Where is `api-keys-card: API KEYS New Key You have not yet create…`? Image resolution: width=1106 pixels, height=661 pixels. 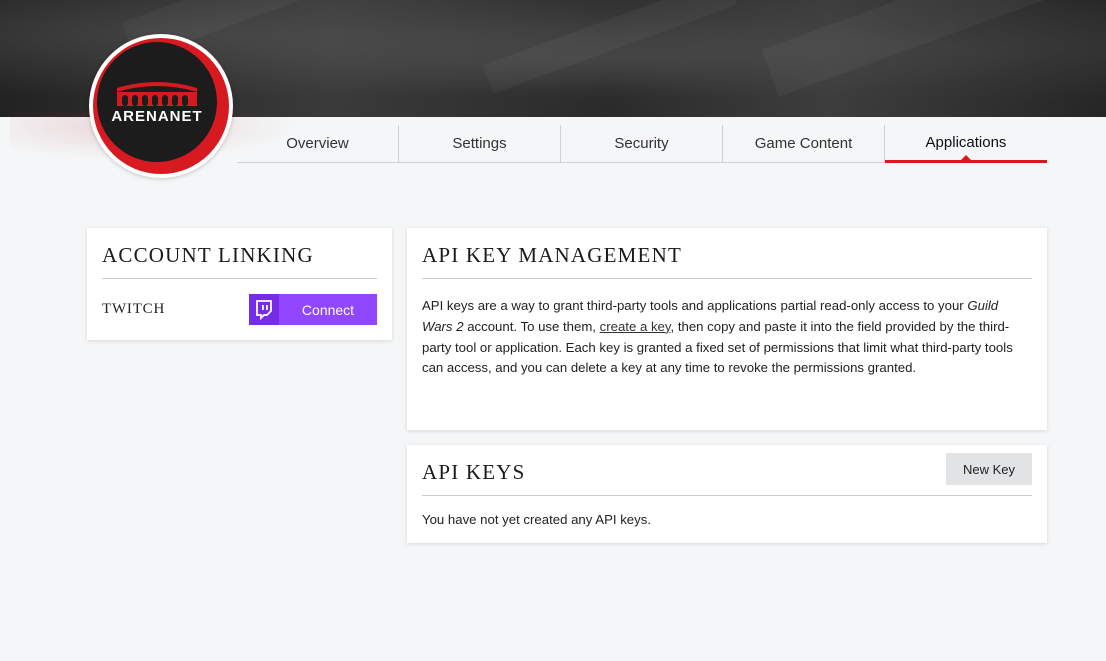 api-keys-card: API KEYS New Key You have not yet create… is located at coordinates (727, 494).